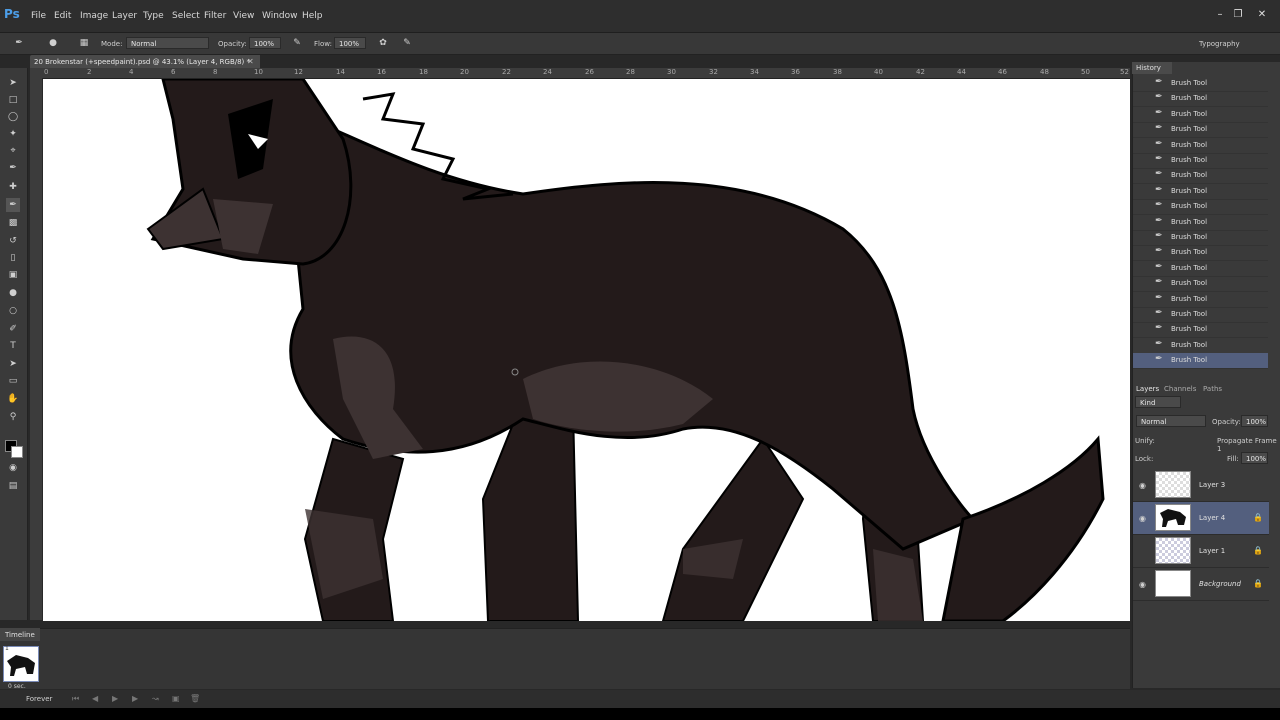  Describe the element at coordinates (62, 16) in the screenshot. I see `menu-edit: Edit` at that location.